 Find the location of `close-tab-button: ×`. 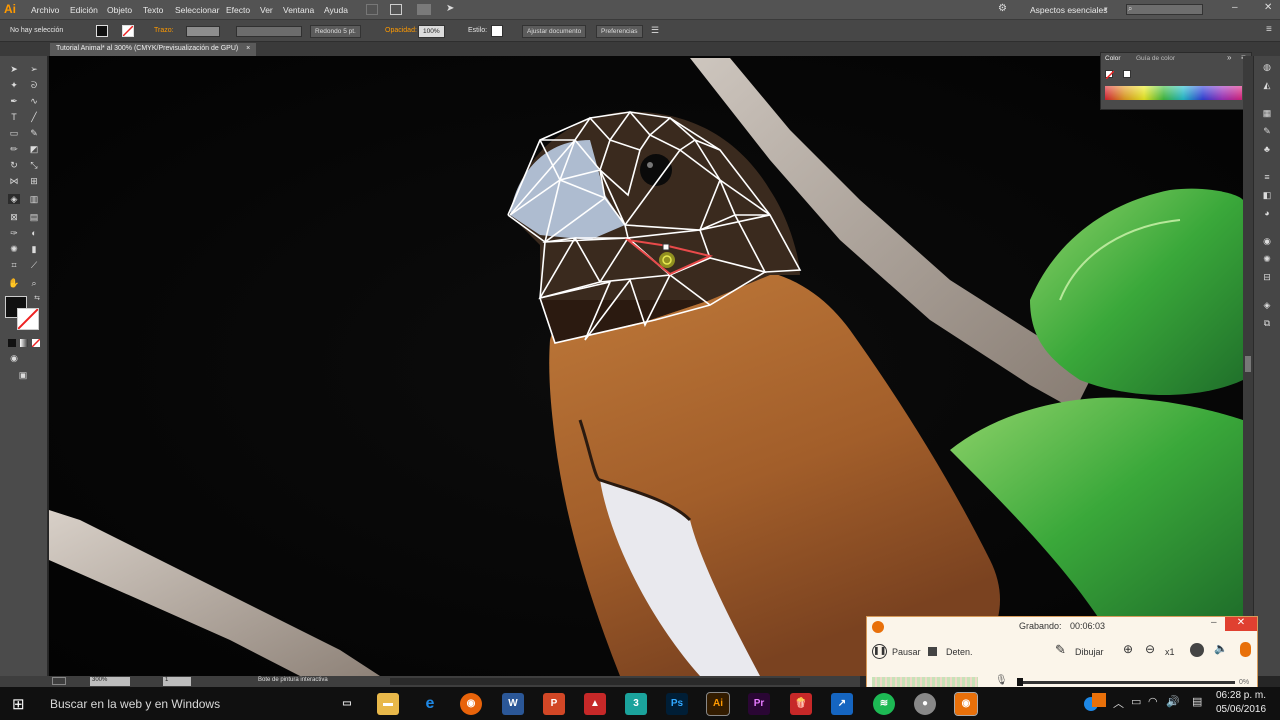

close-tab-button: × is located at coordinates (248, 48).